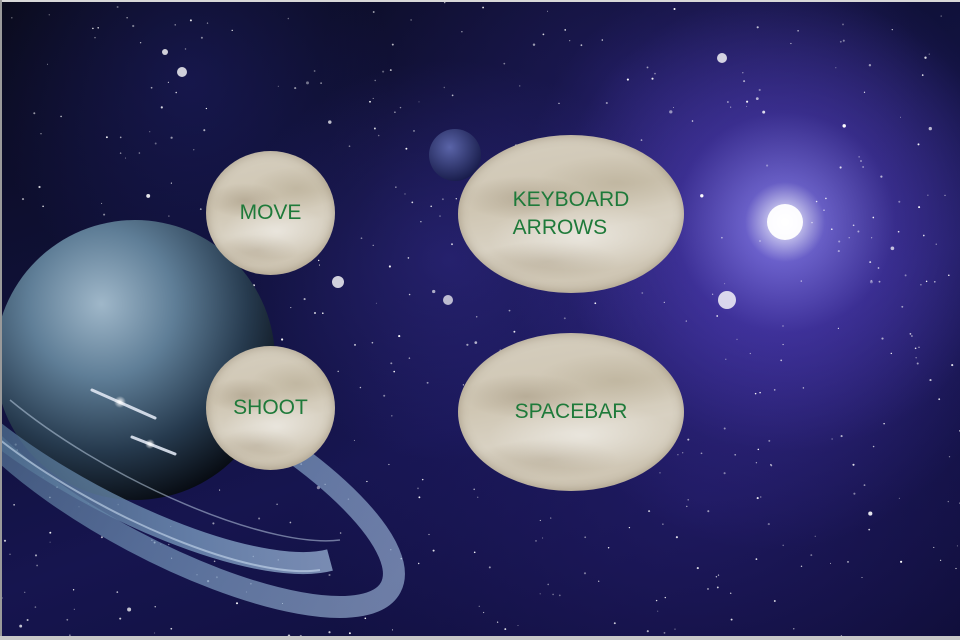  I want to click on move-action-label: MOVE, so click(270, 213).